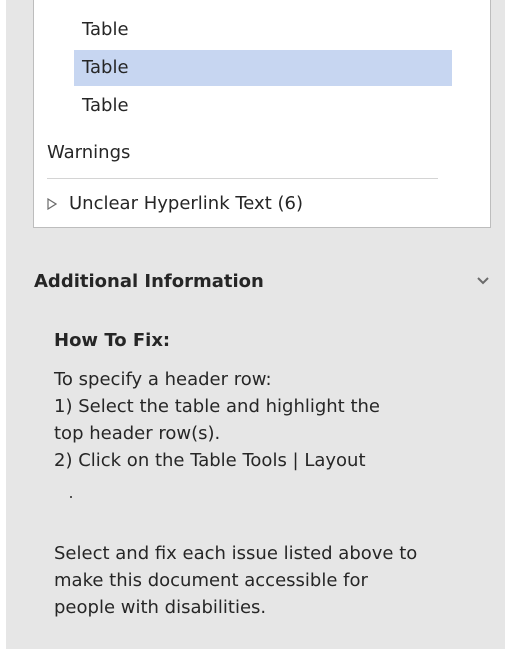  What do you see at coordinates (160, 607) in the screenshot?
I see `footer-line: people with disabilities.` at bounding box center [160, 607].